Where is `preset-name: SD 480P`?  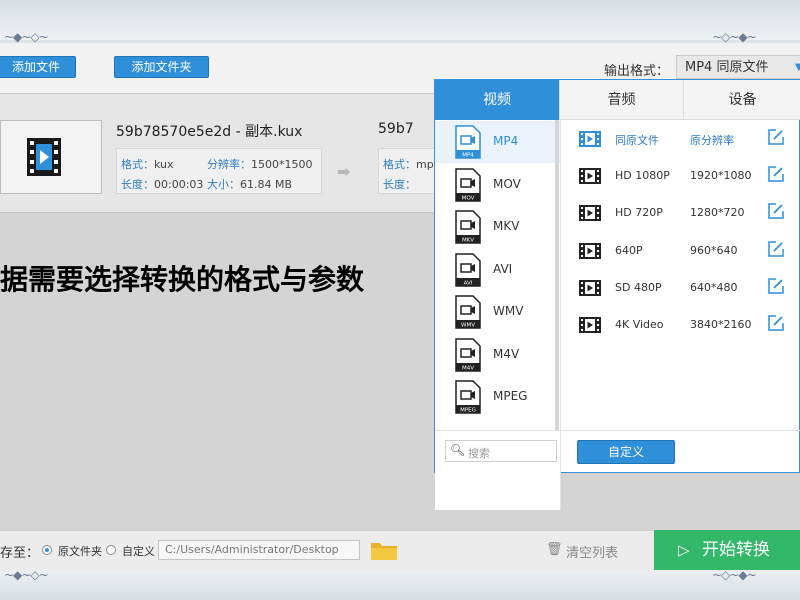 preset-name: SD 480P is located at coordinates (638, 287).